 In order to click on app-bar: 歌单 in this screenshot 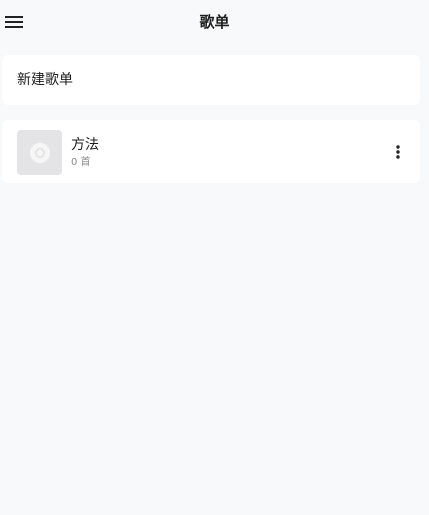, I will do `click(214, 22)`.